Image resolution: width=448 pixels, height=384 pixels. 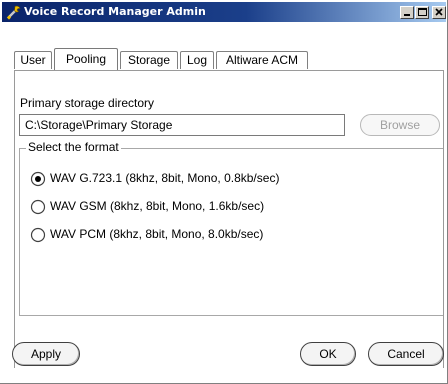 What do you see at coordinates (115, 11) in the screenshot?
I see `window-title: Voice Record Manager Admin` at bounding box center [115, 11].